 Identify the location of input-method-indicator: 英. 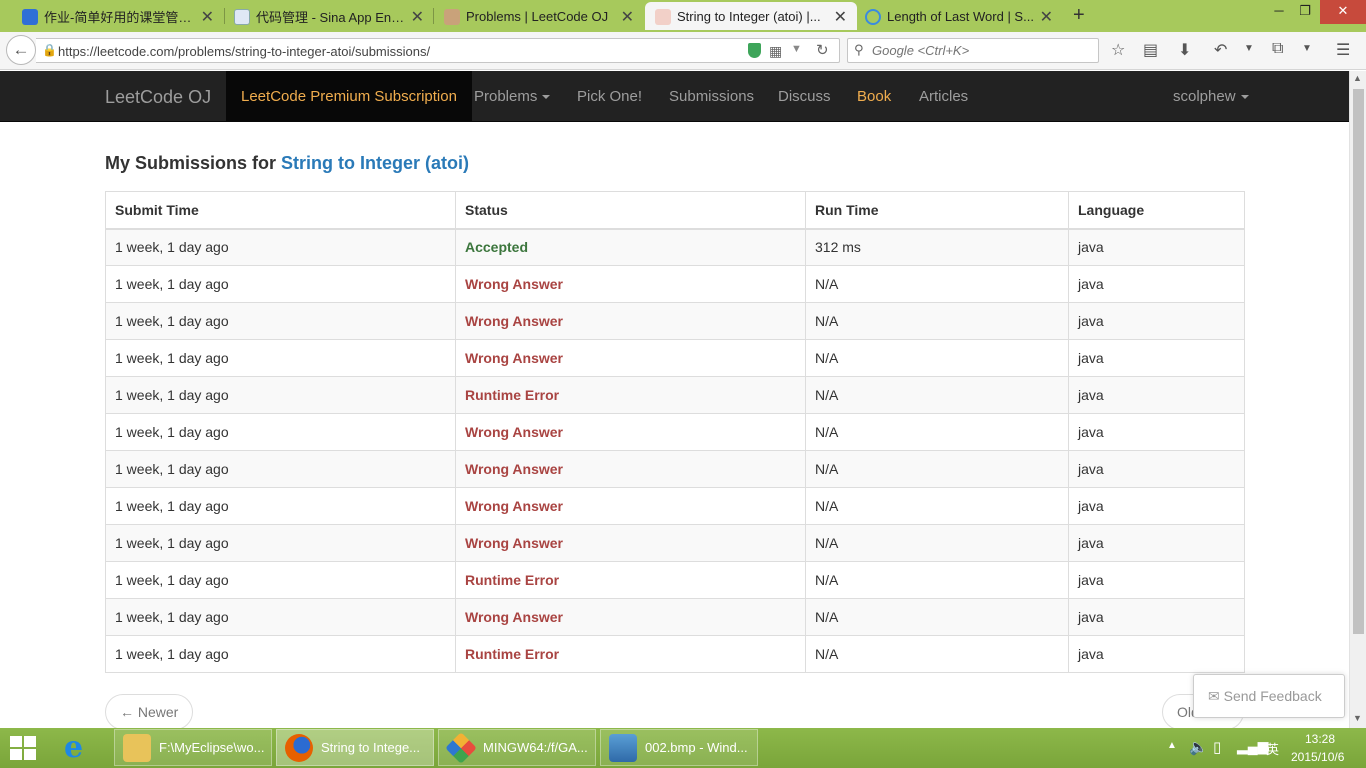
(1272, 748).